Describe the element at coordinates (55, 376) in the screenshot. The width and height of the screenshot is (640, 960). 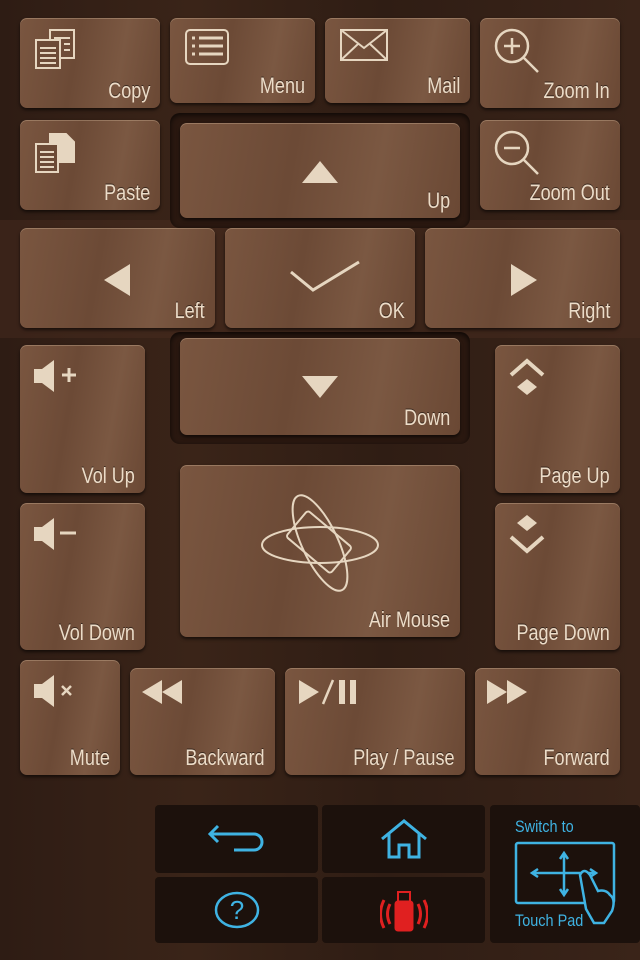
I see `volume-up-icon` at that location.